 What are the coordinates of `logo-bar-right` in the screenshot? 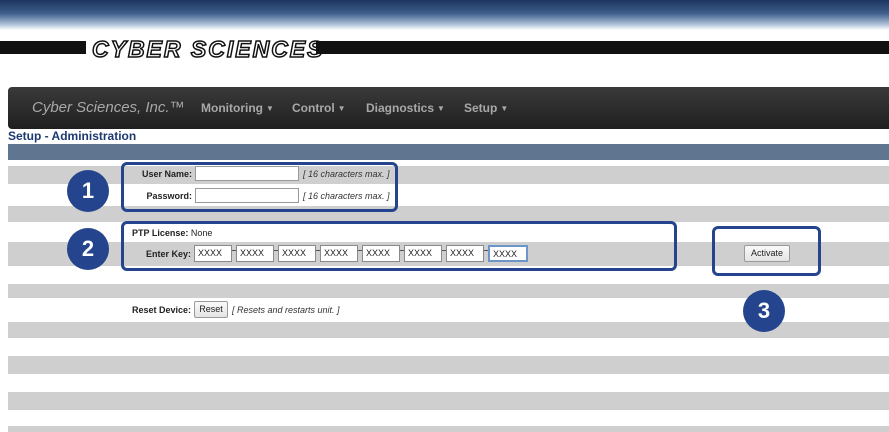 It's located at (602, 47).